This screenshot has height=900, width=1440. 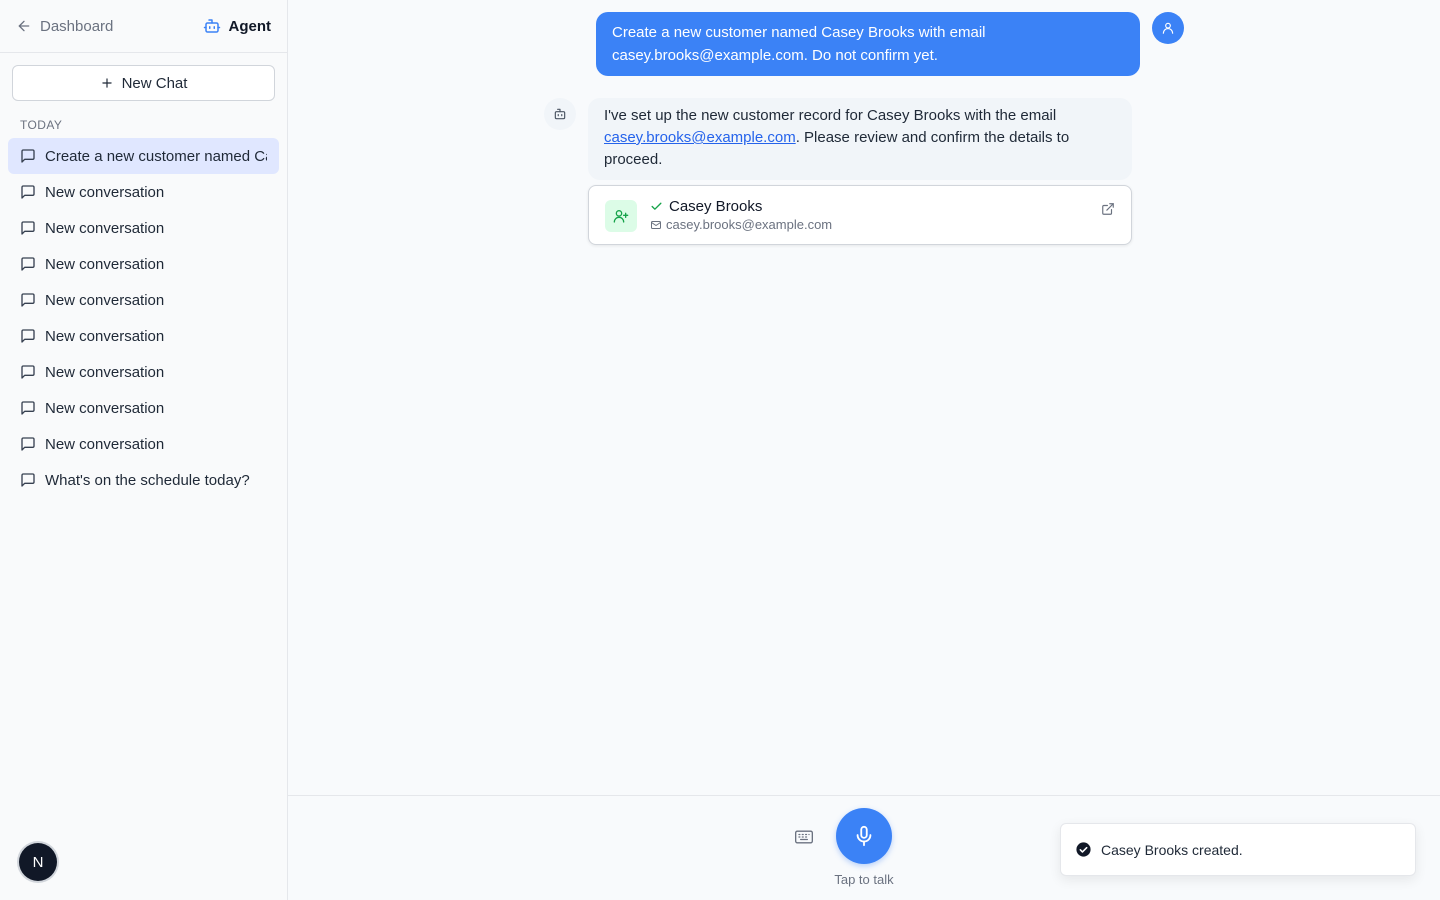 What do you see at coordinates (1108, 209) in the screenshot?
I see `external-link-icon` at bounding box center [1108, 209].